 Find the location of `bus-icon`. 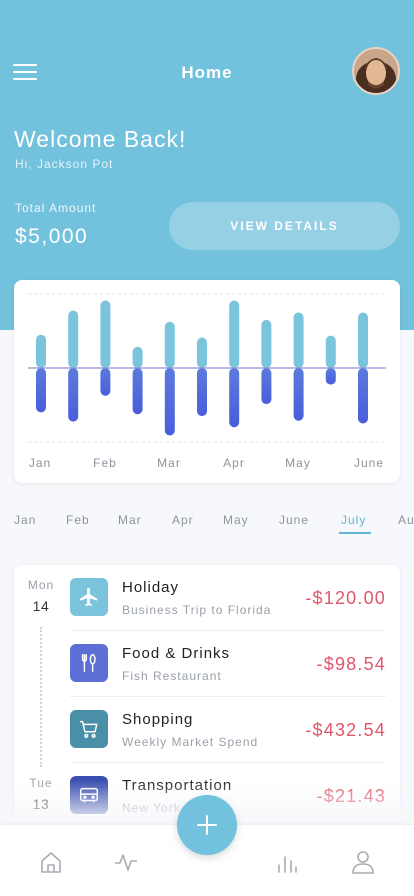

bus-icon is located at coordinates (89, 795).